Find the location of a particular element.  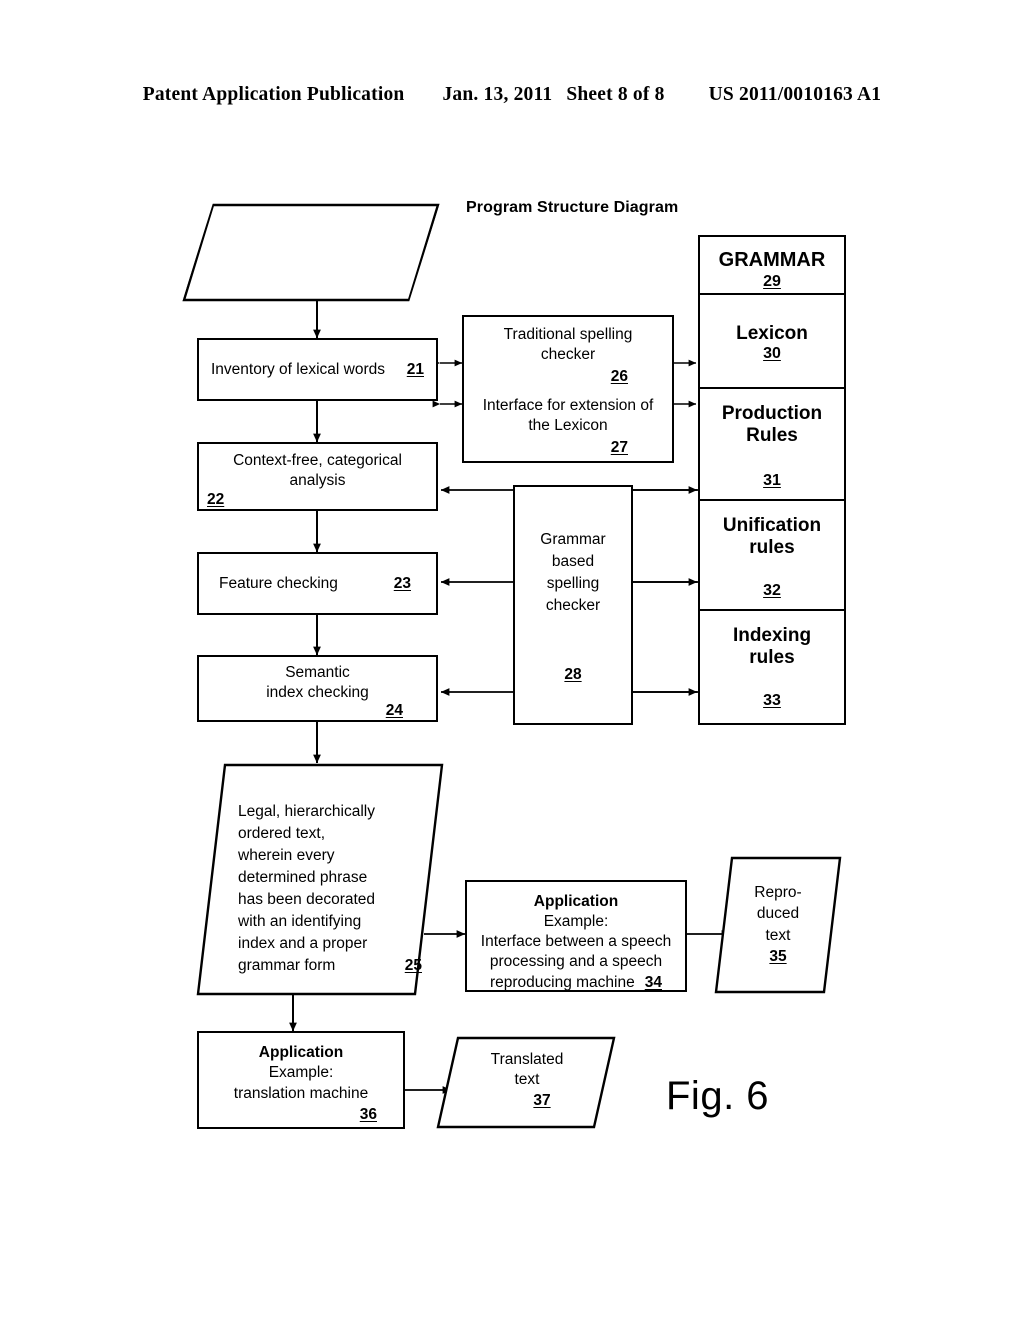

node-34-line5: reproducing machine is located at coordinates (562, 982).